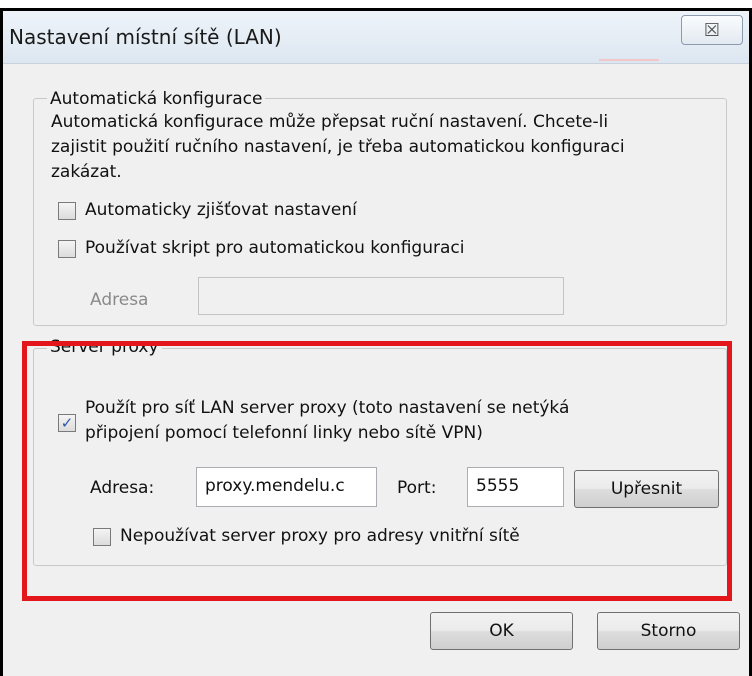  What do you see at coordinates (515, 487) in the screenshot?
I see `proxy-port-input: 5555` at bounding box center [515, 487].